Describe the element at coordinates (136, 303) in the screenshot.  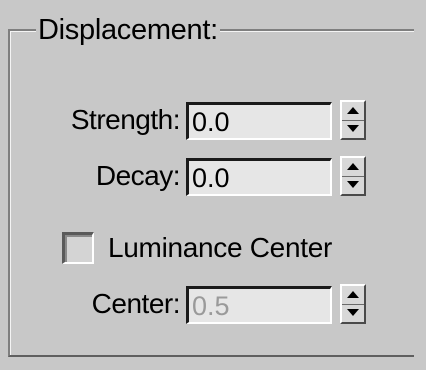
I see `center-label: Center:` at that location.